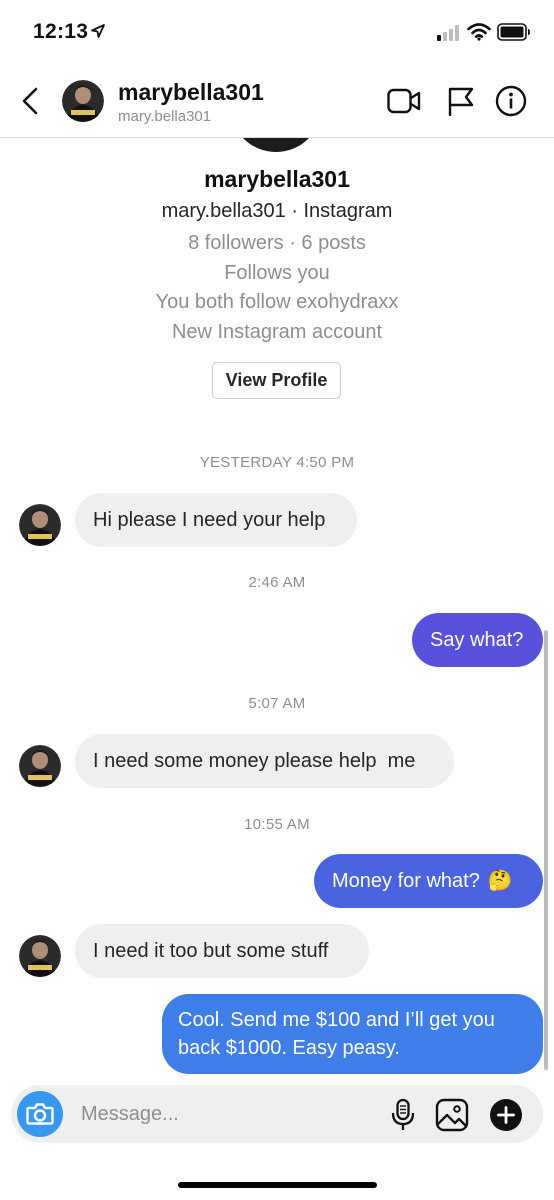  I want to click on timestamp: 10:55 AM, so click(277, 824).